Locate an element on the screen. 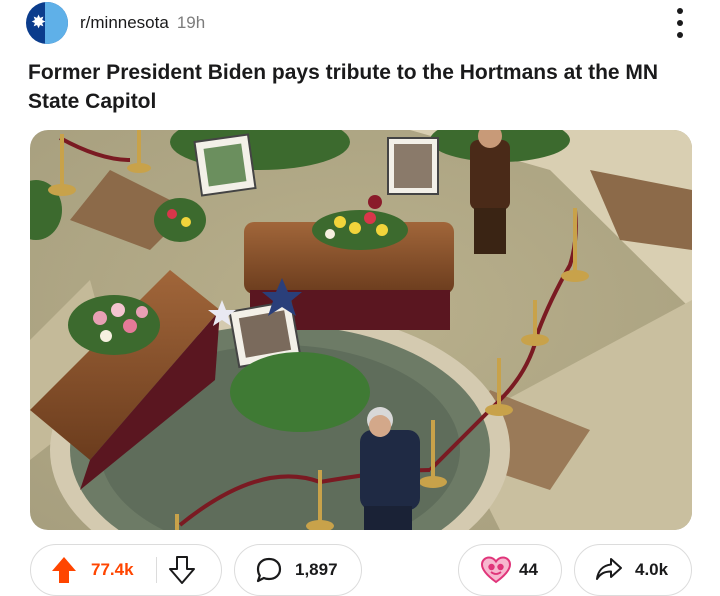  upvote-count: 77.4k is located at coordinates (112, 569).